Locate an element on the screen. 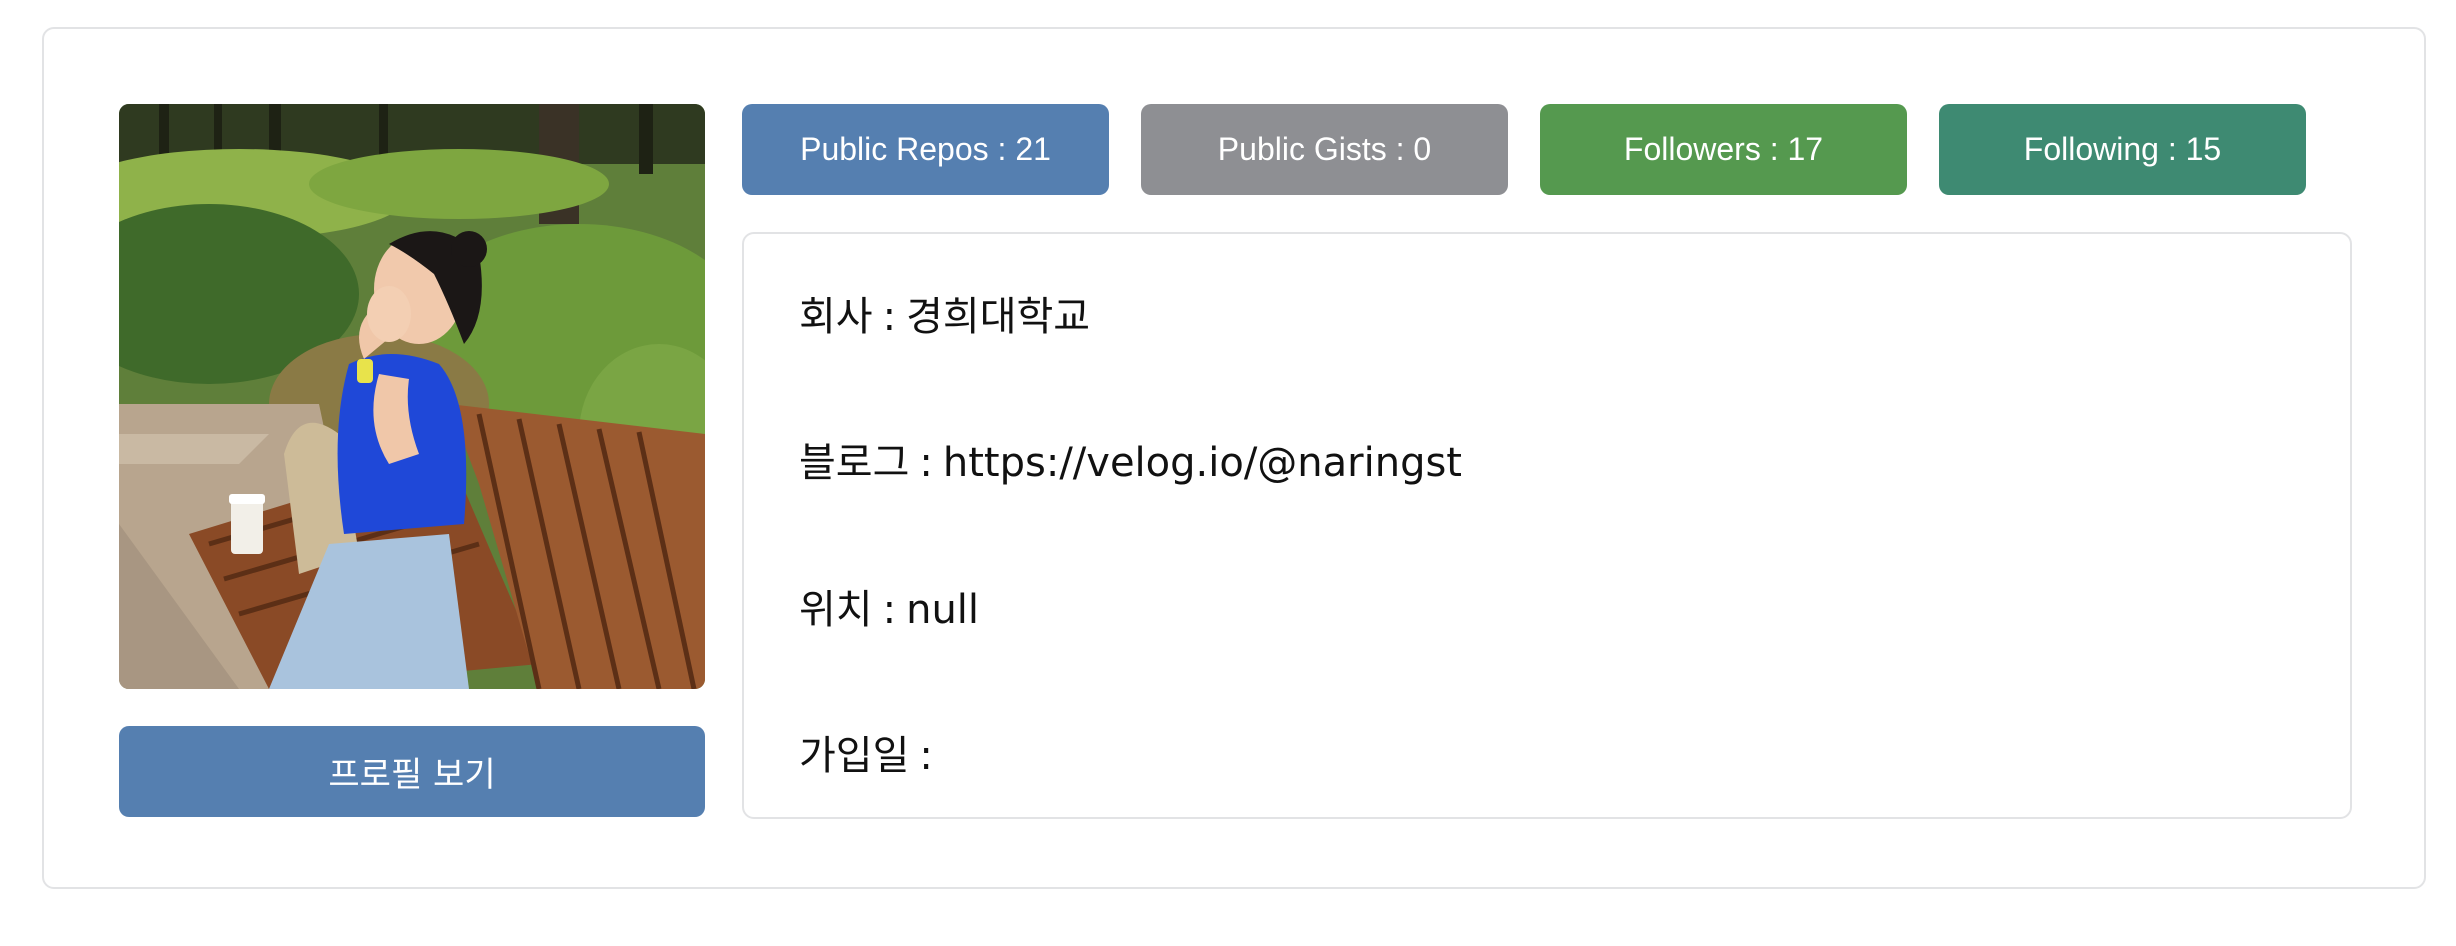 Image resolution: width=2456 pixels, height=946 pixels. location-row: 위치: null is located at coordinates (889, 606).